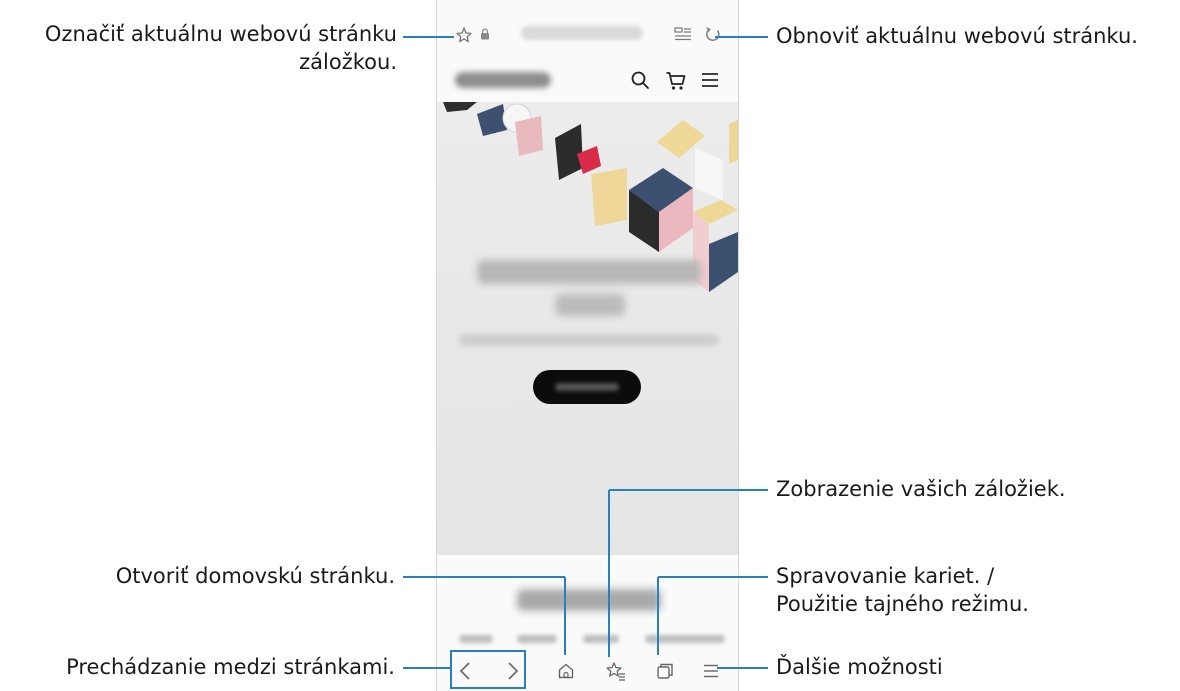  Describe the element at coordinates (590, 177) in the screenshot. I see `hero-cubes-image` at that location.